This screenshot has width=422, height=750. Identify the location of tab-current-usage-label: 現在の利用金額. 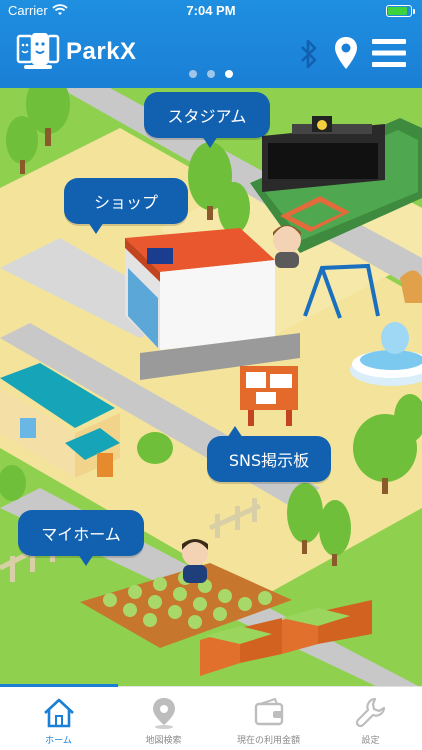
(268, 741).